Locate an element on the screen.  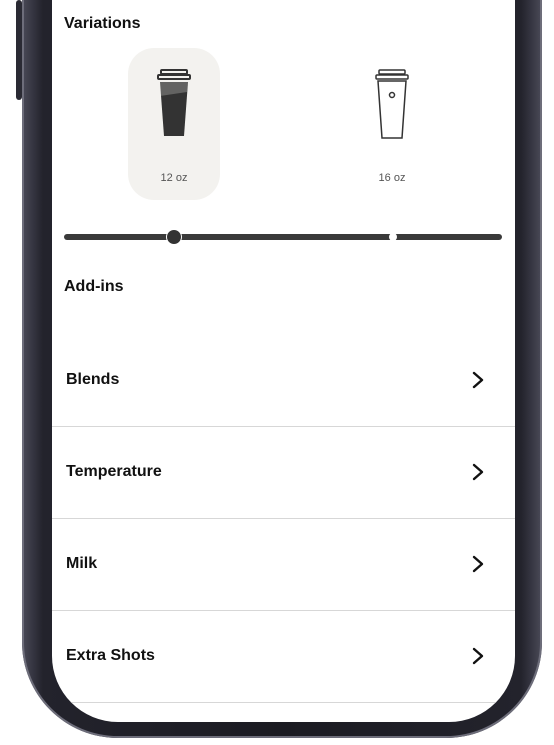
variation-12oz: 12 oz is located at coordinates (174, 124).